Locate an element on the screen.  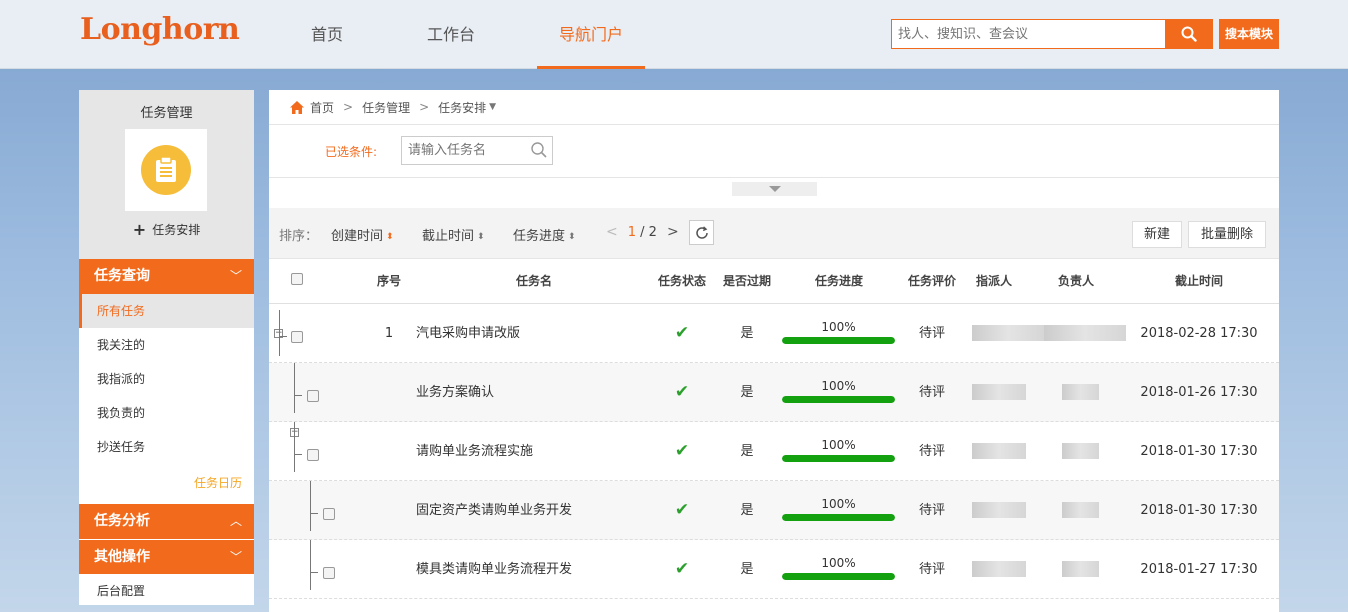
sidebar-item-followed: 我关注的 is located at coordinates (166, 345).